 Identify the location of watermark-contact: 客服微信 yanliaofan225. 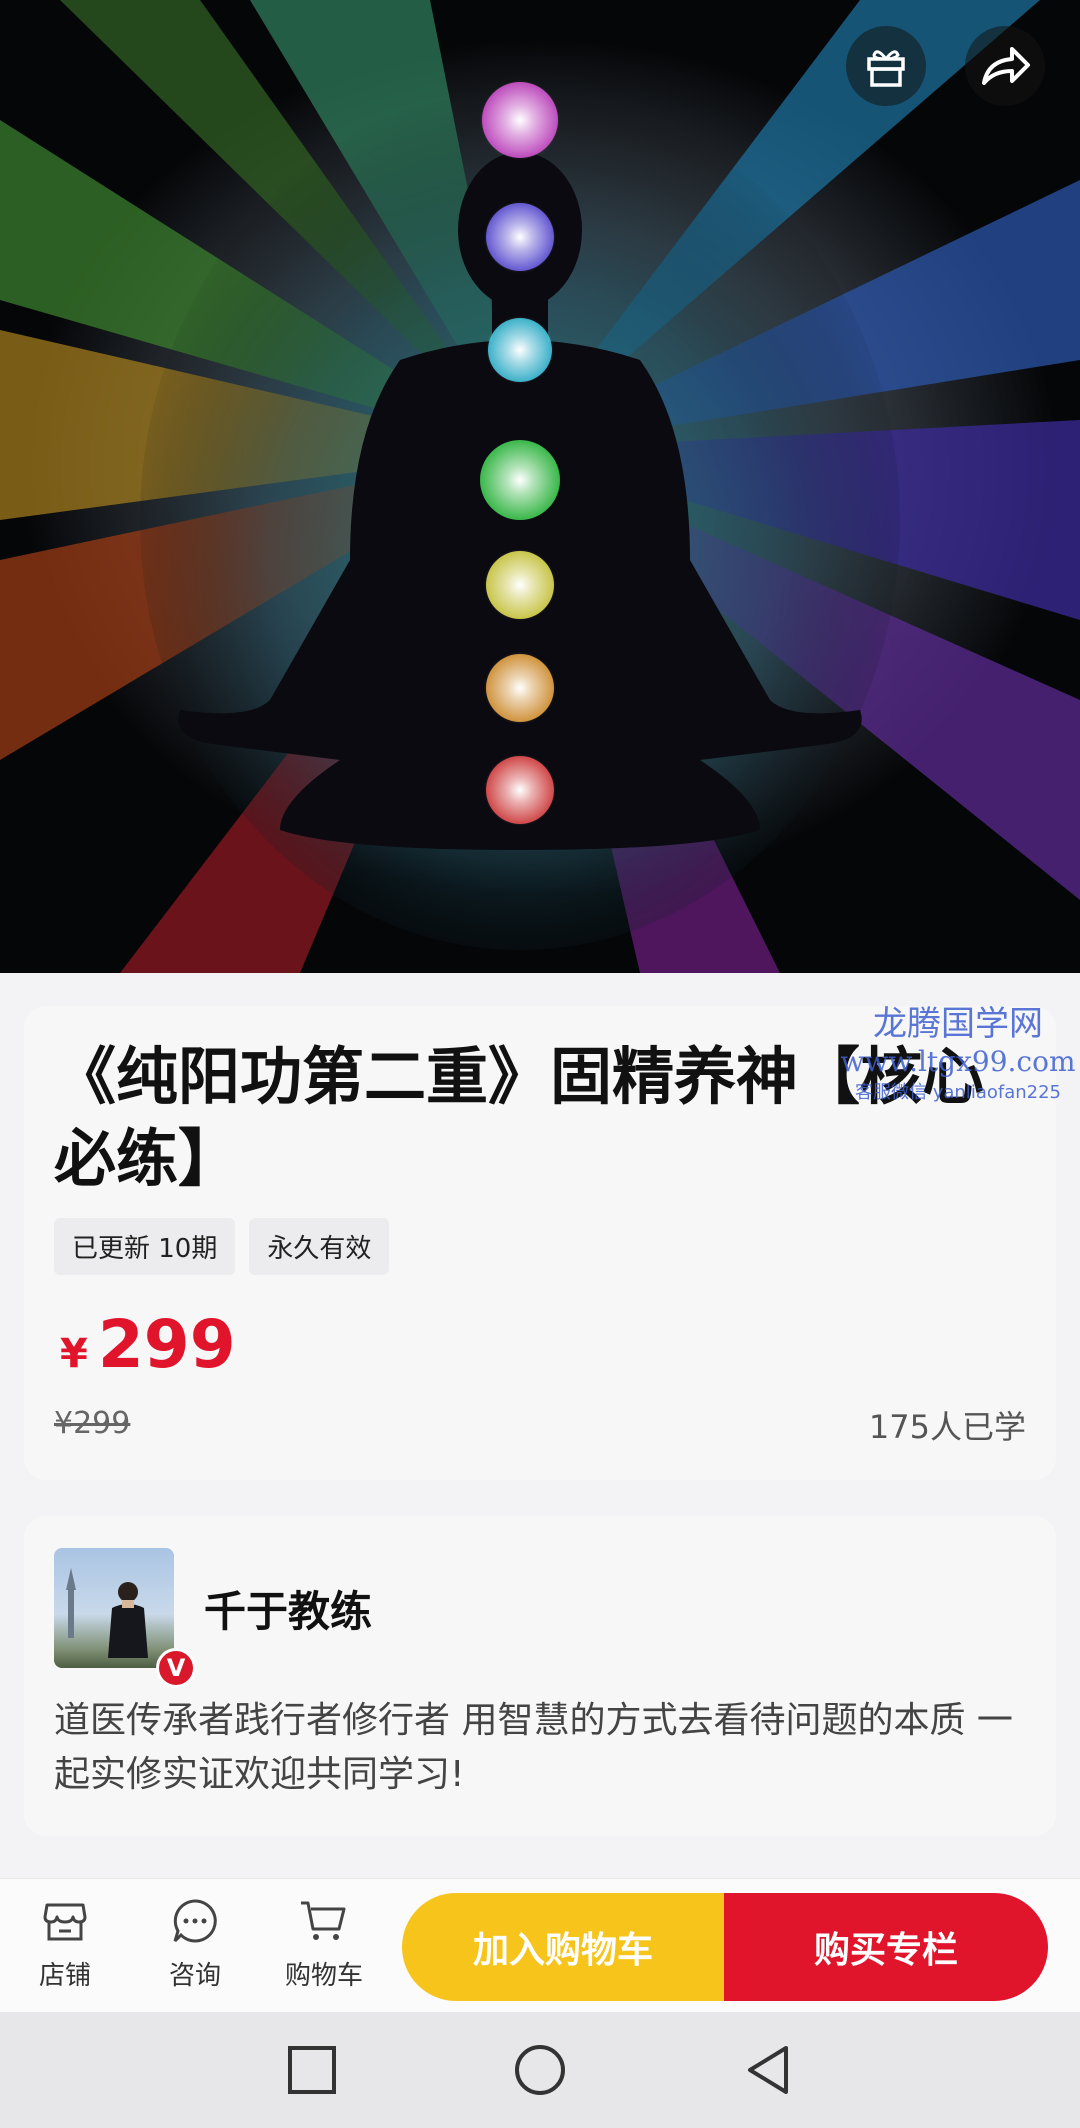
(958, 1092).